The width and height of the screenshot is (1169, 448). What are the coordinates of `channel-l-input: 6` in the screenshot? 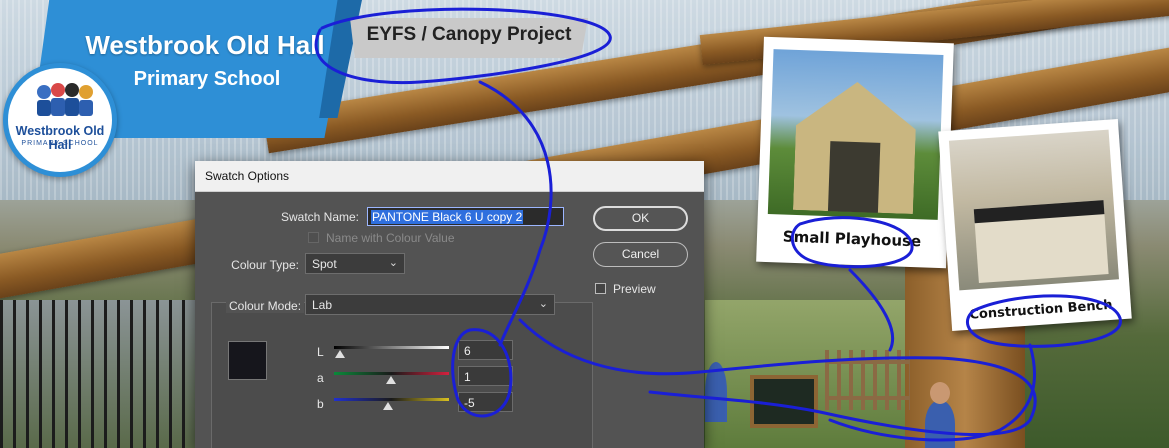 It's located at (485, 350).